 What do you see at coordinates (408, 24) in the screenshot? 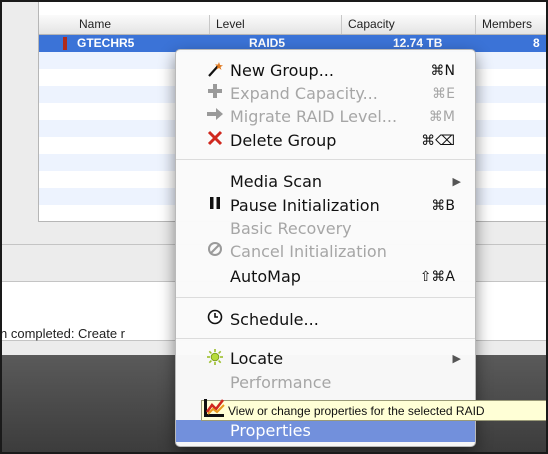
I see `column-header-capacity: Capacity` at bounding box center [408, 24].